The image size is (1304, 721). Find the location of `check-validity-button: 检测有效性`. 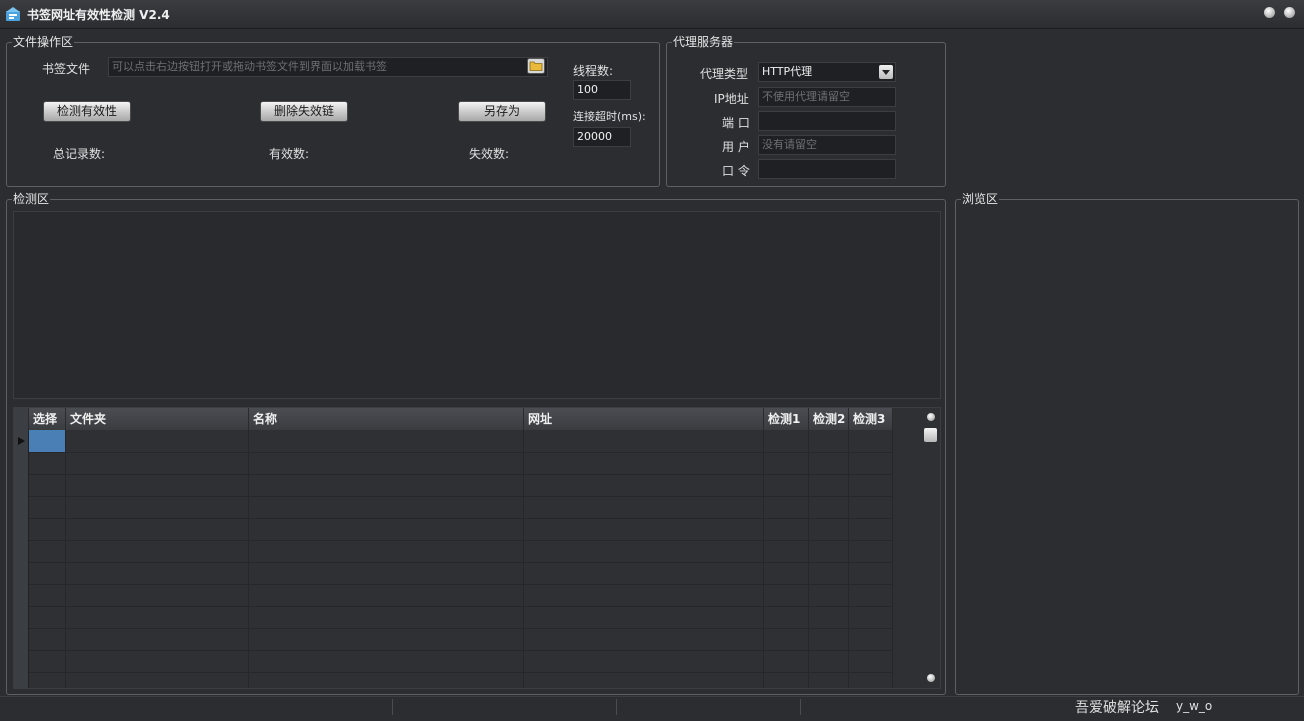

check-validity-button: 检测有效性 is located at coordinates (87, 111).